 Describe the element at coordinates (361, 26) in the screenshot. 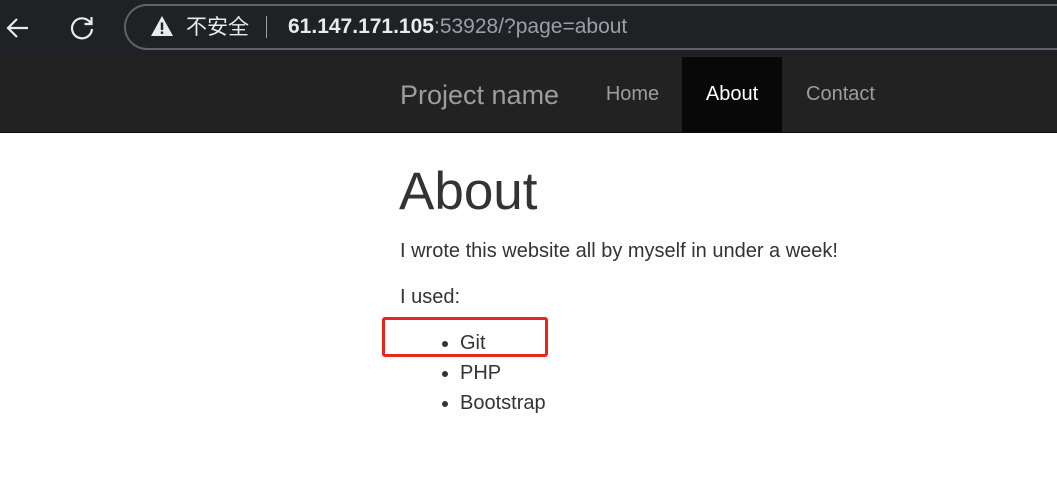

I see `url-host: 61.147.171.105` at that location.